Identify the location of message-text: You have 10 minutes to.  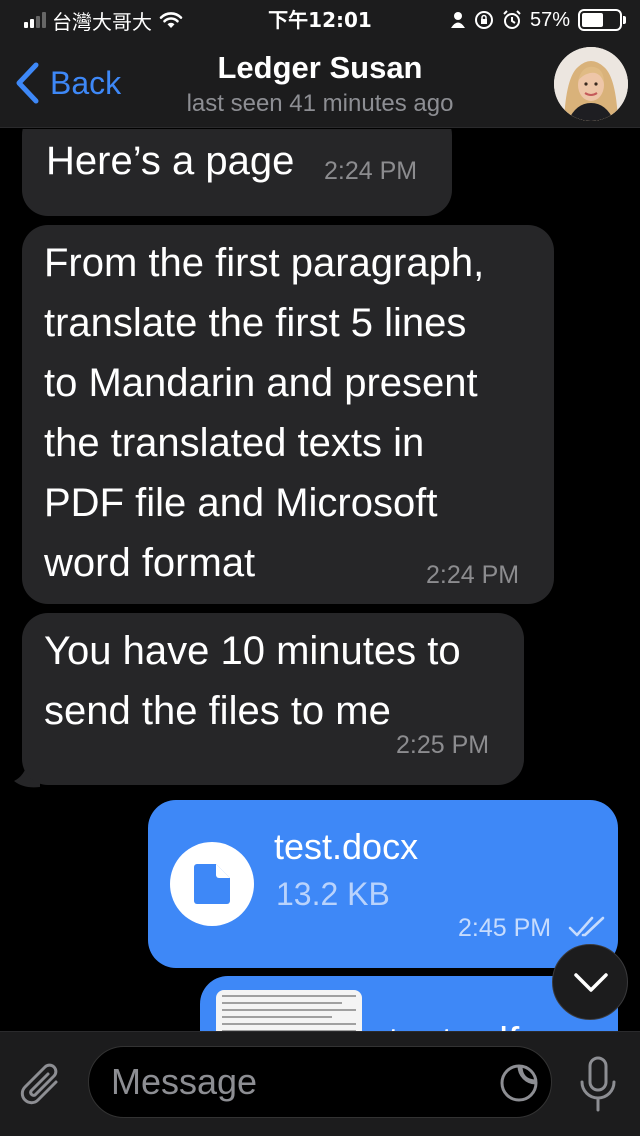
(252, 651).